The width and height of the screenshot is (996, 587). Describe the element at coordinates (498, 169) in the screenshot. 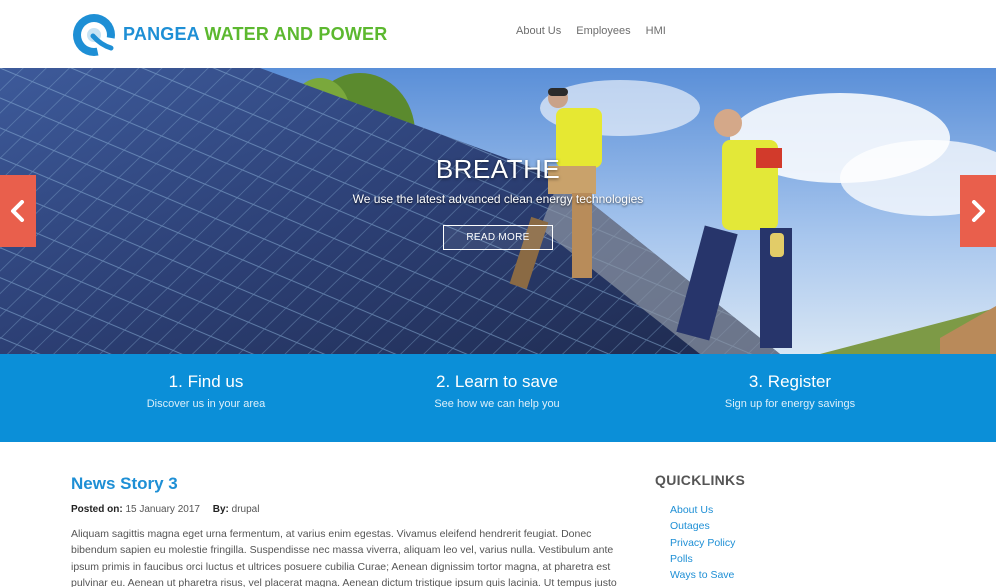

I see `hero-title: BREATHE` at that location.